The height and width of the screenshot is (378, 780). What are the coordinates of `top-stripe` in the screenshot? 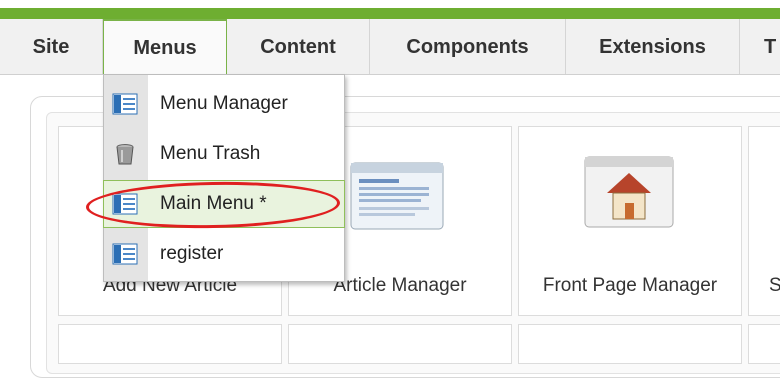 It's located at (390, 9).